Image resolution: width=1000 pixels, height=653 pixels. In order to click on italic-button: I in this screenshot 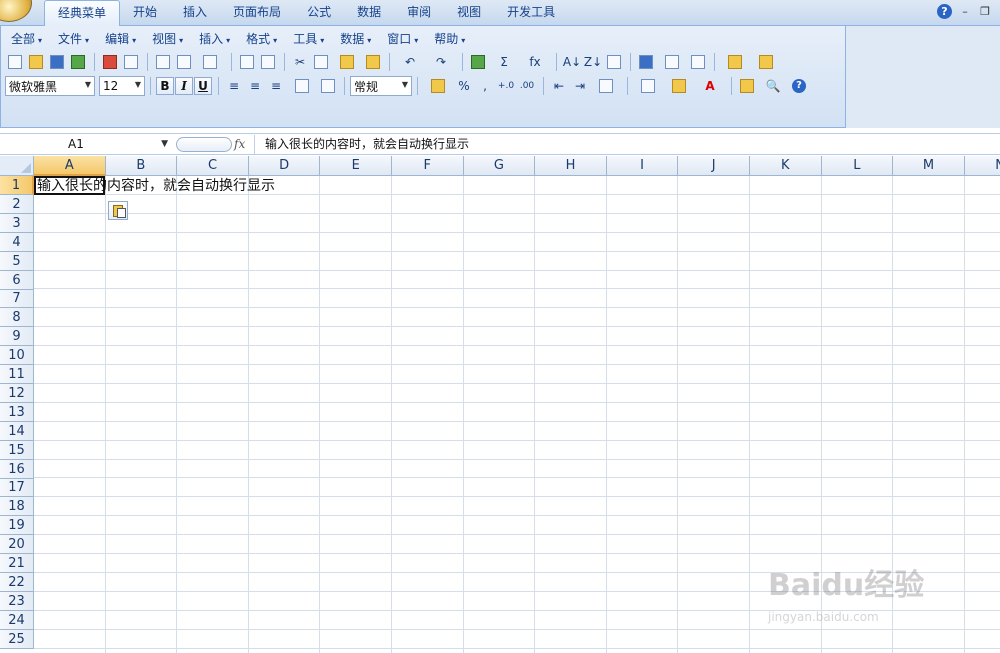, I will do `click(184, 86)`.